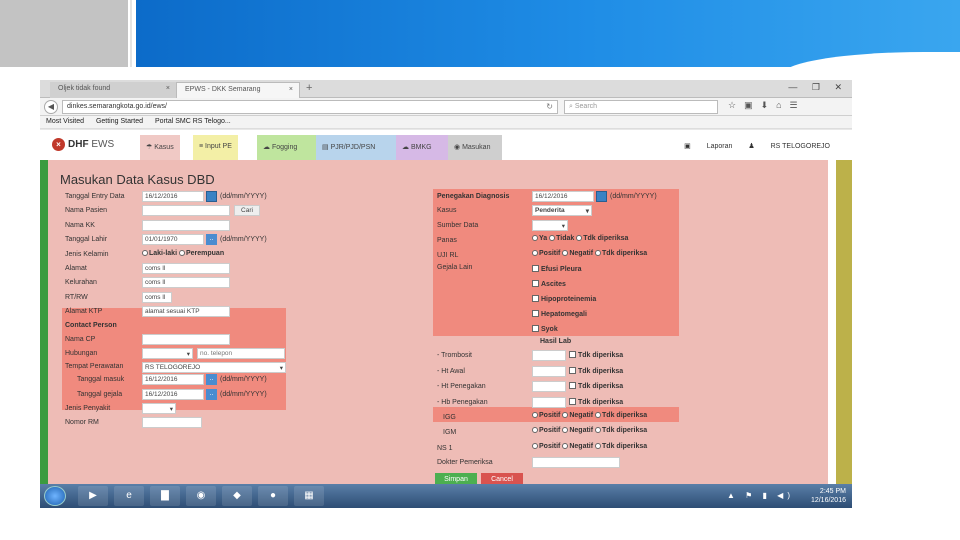 The width and height of the screenshot is (960, 540). What do you see at coordinates (356, 148) in the screenshot?
I see `menu-pjr: ▤ PJR/PJD/PSN` at bounding box center [356, 148].